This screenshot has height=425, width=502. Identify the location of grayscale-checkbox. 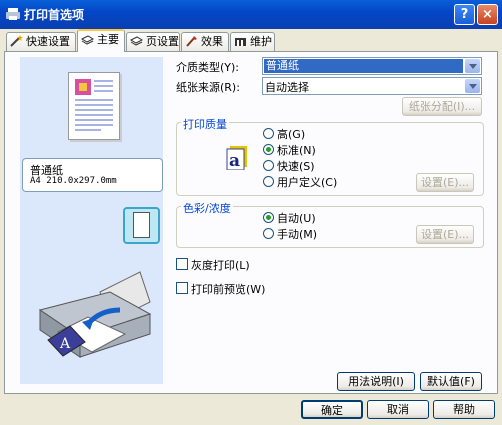
(182, 264).